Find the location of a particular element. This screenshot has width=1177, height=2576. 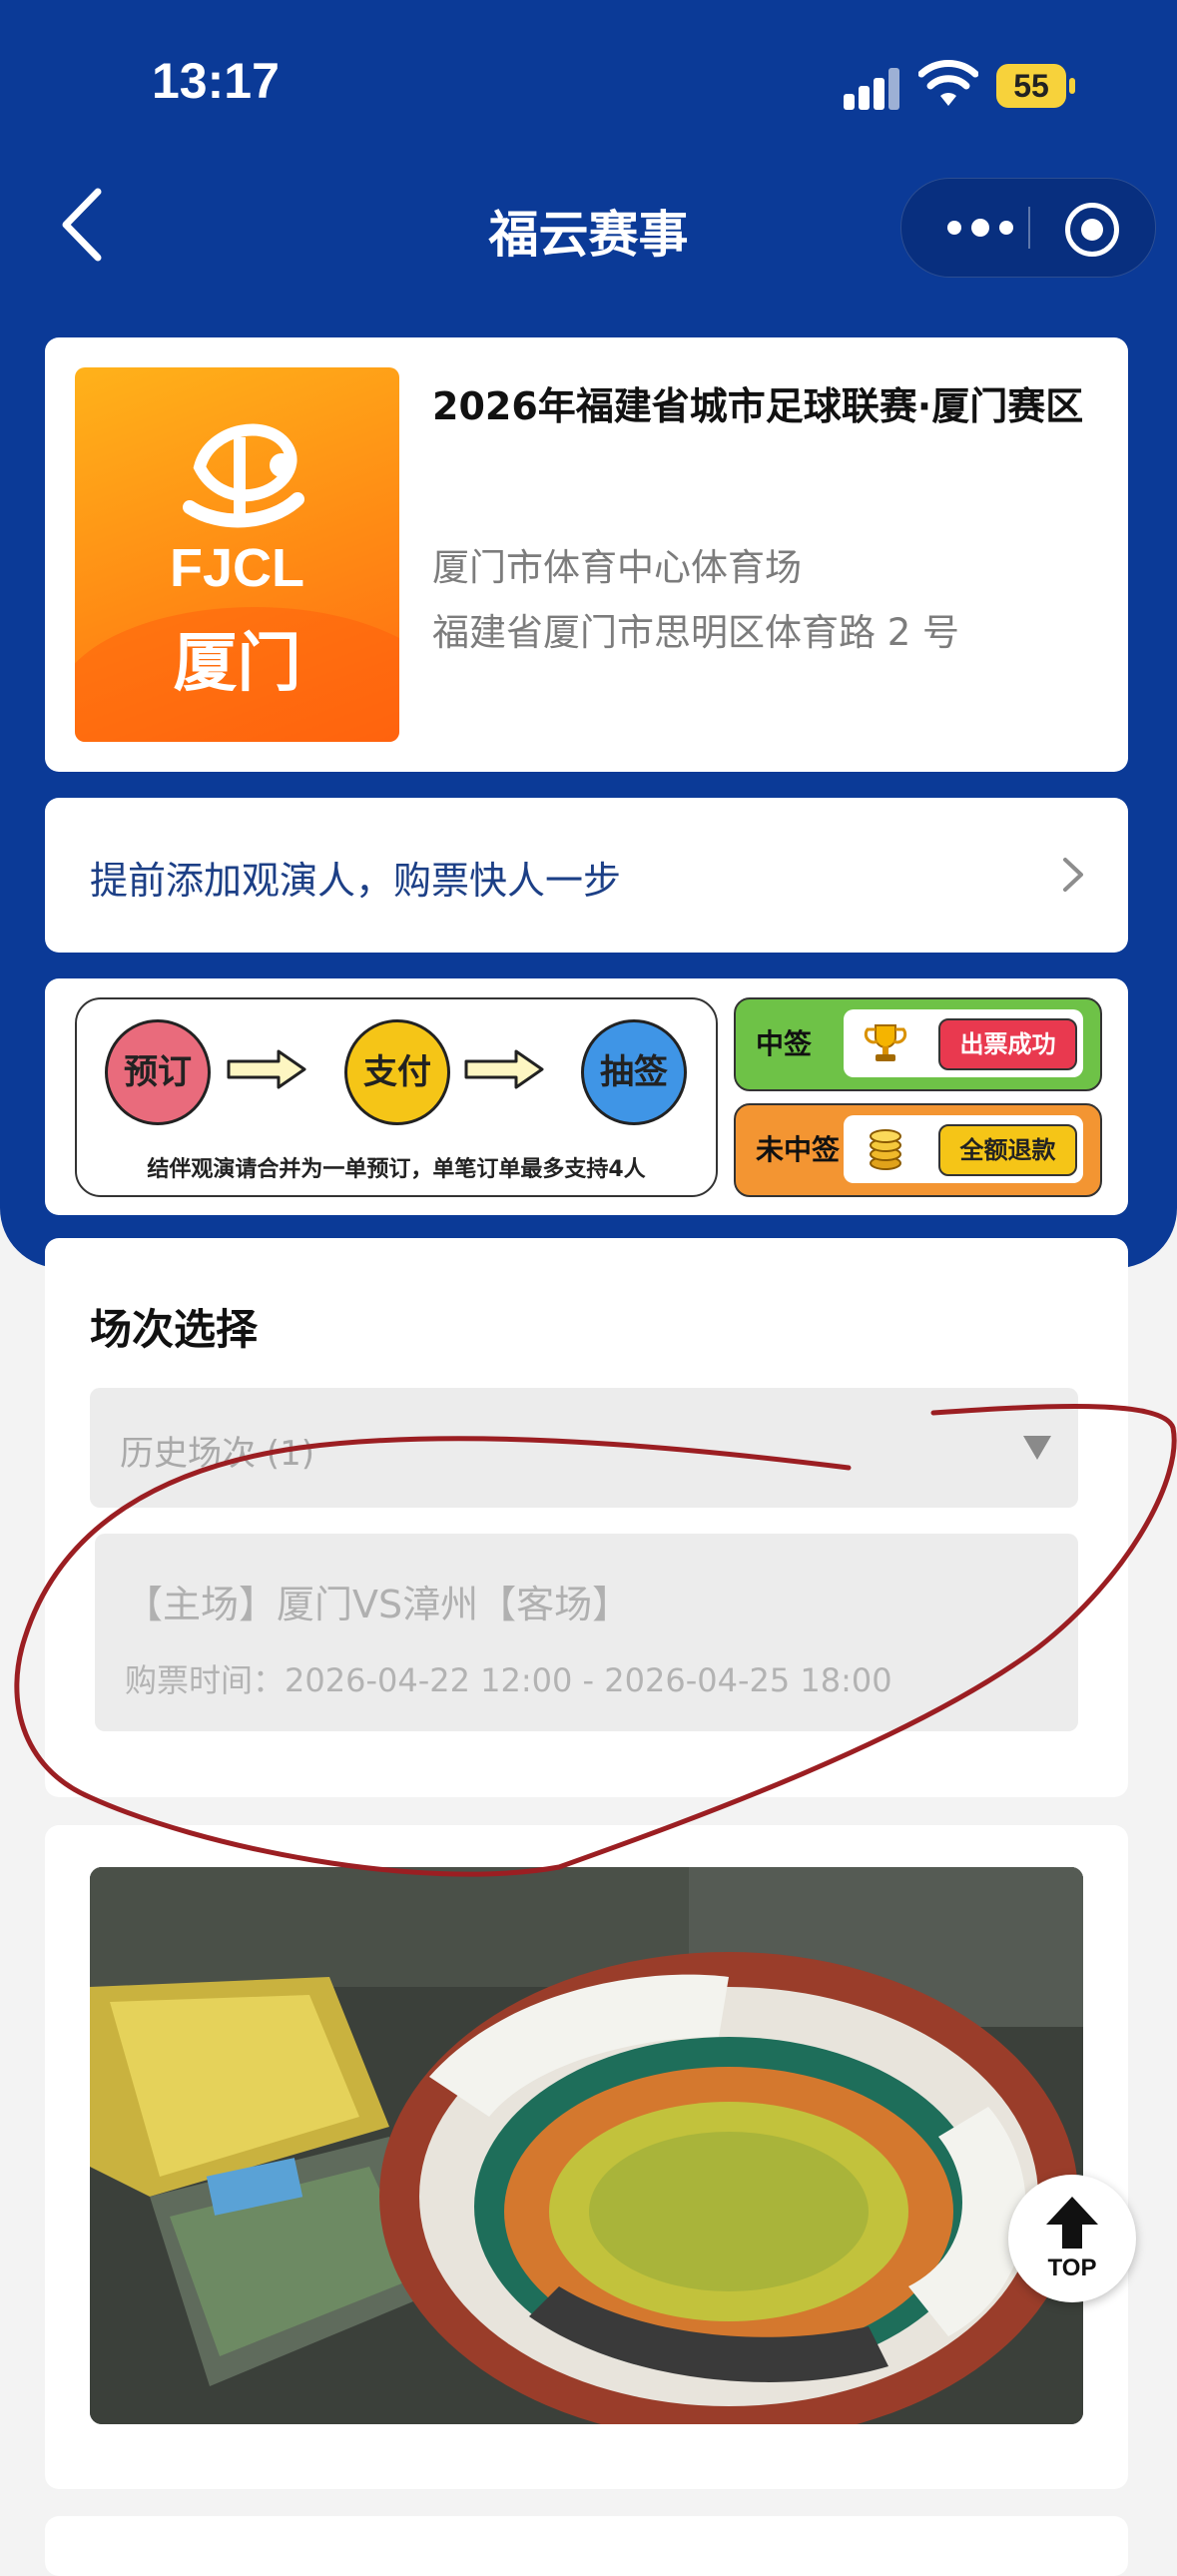

win-label: 中签 is located at coordinates (784, 1044).